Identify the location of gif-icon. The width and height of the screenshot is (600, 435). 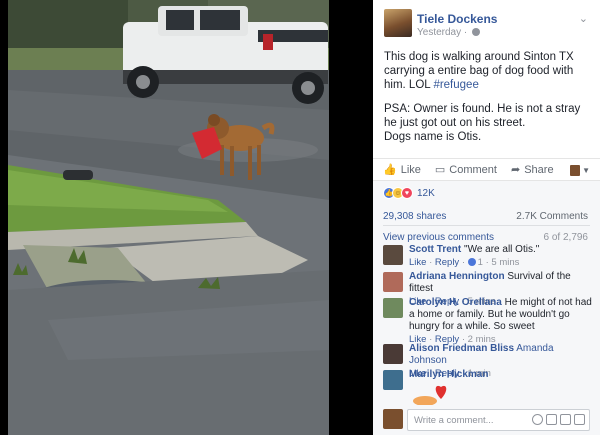
(565, 419).